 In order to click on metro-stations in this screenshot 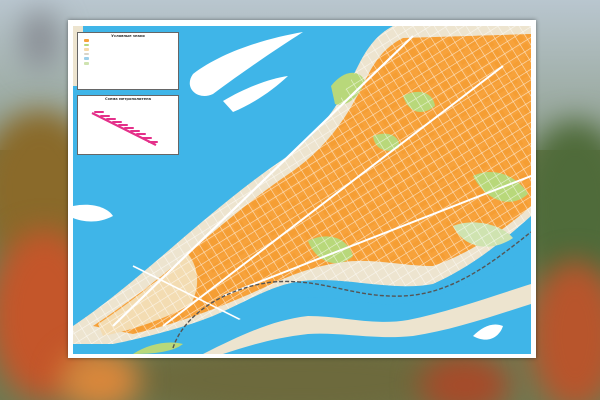, I will do `click(126, 127)`.